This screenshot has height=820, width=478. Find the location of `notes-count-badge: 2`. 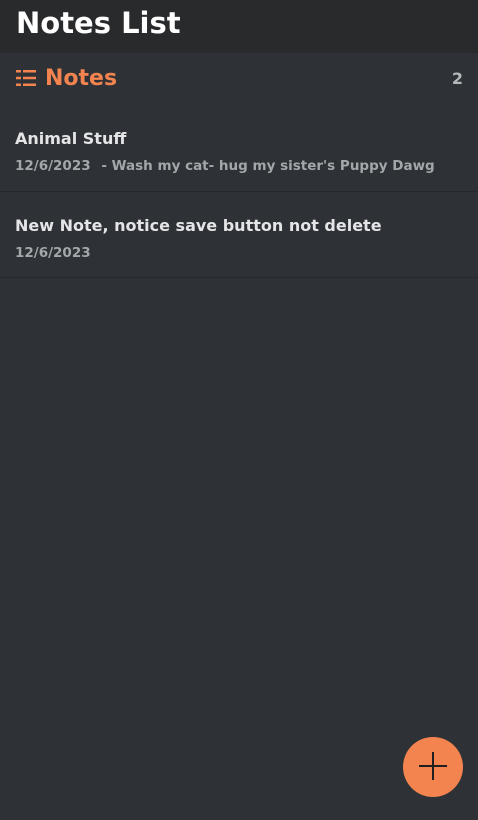

notes-count-badge: 2 is located at coordinates (457, 78).